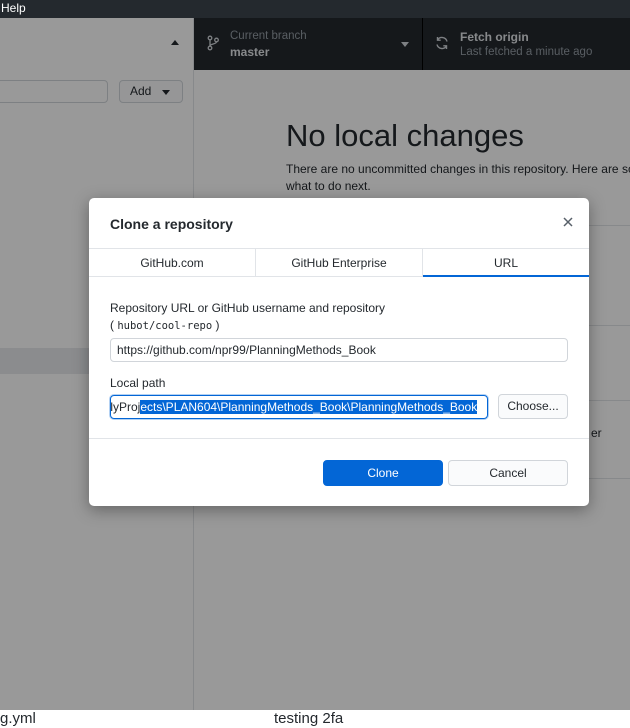 This screenshot has height=728, width=630. Describe the element at coordinates (309, 718) in the screenshot. I see `commit-message: testing 2fa` at that location.